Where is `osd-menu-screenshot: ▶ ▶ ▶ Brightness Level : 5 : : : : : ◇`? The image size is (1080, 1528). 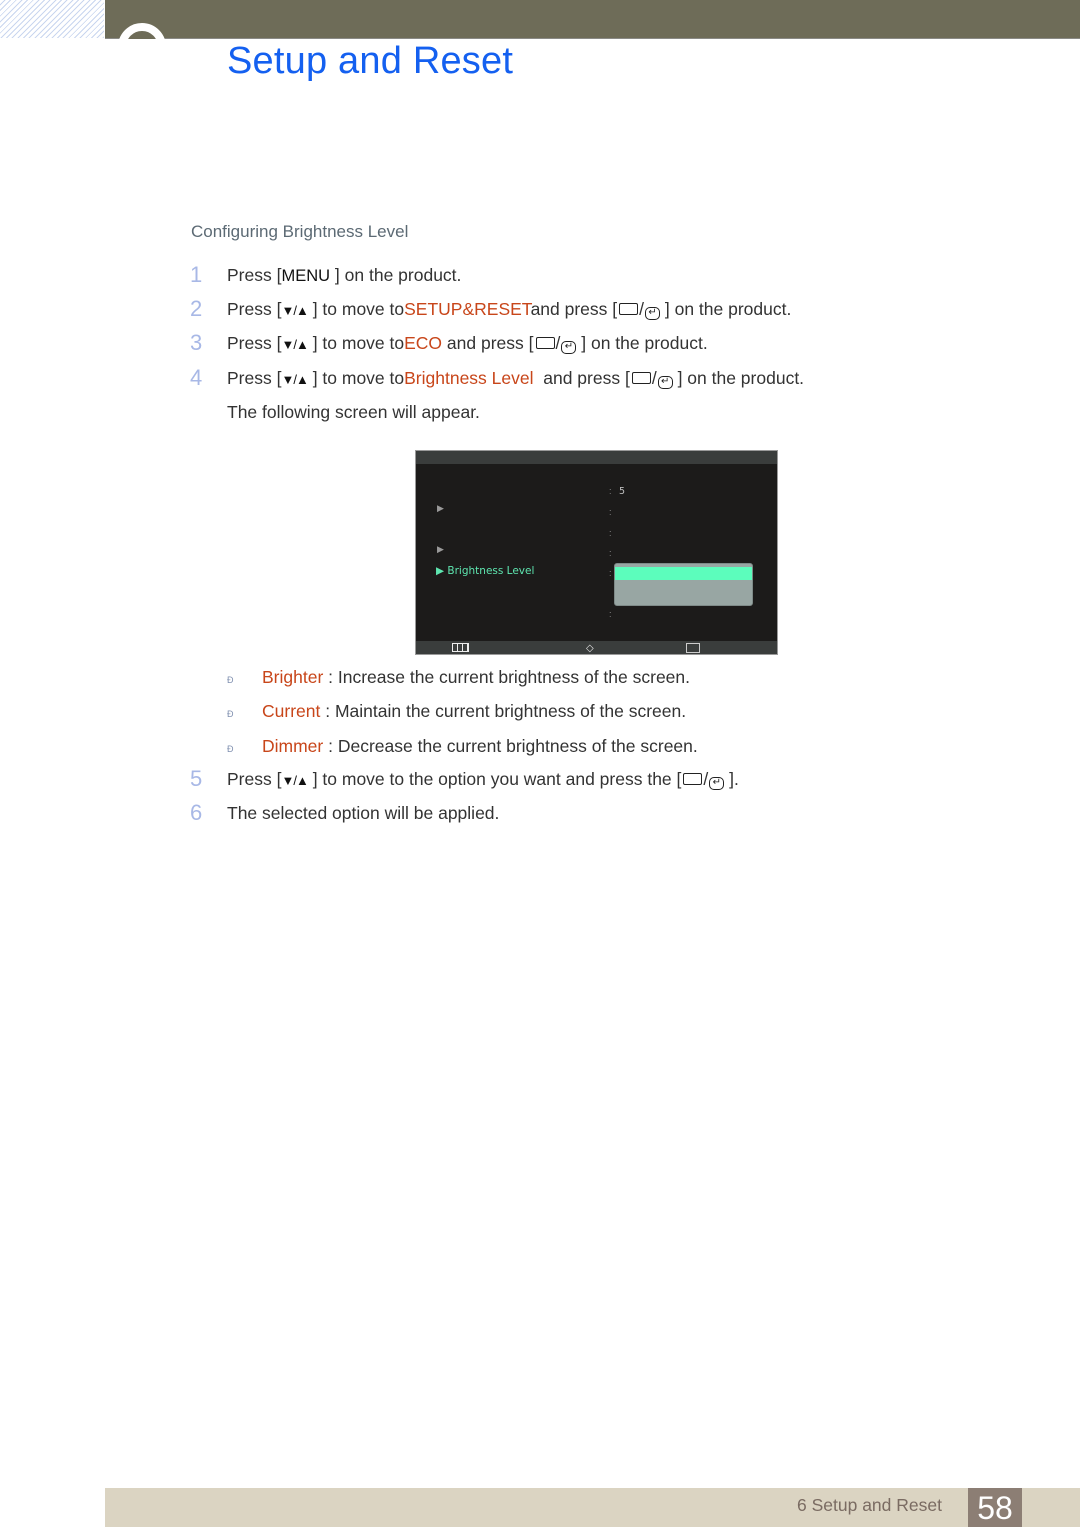
osd-menu-screenshot: ▶ ▶ ▶ Brightness Level : 5 : : : : : ◇ is located at coordinates (596, 552).